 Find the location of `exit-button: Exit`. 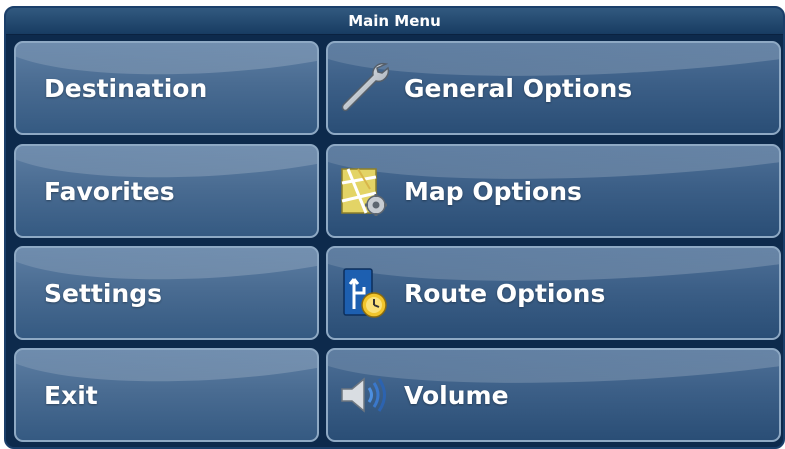

exit-button: Exit is located at coordinates (166, 395).